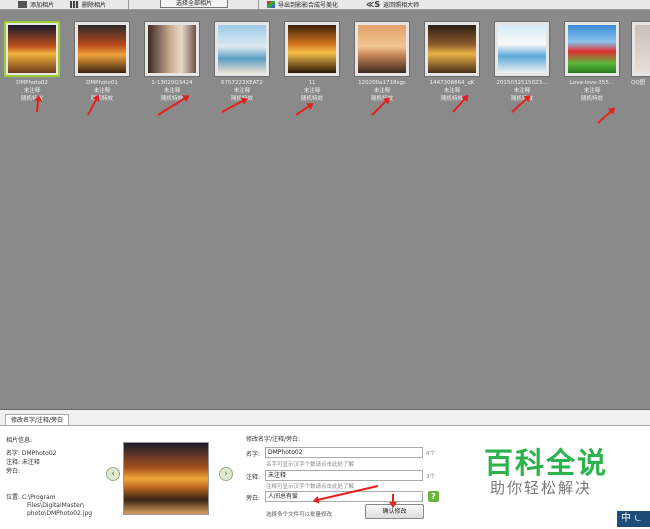 This screenshot has width=650, height=529. I want to click on photo-item: DMPhoto01 未注释 随机特效, so click(102, 62).